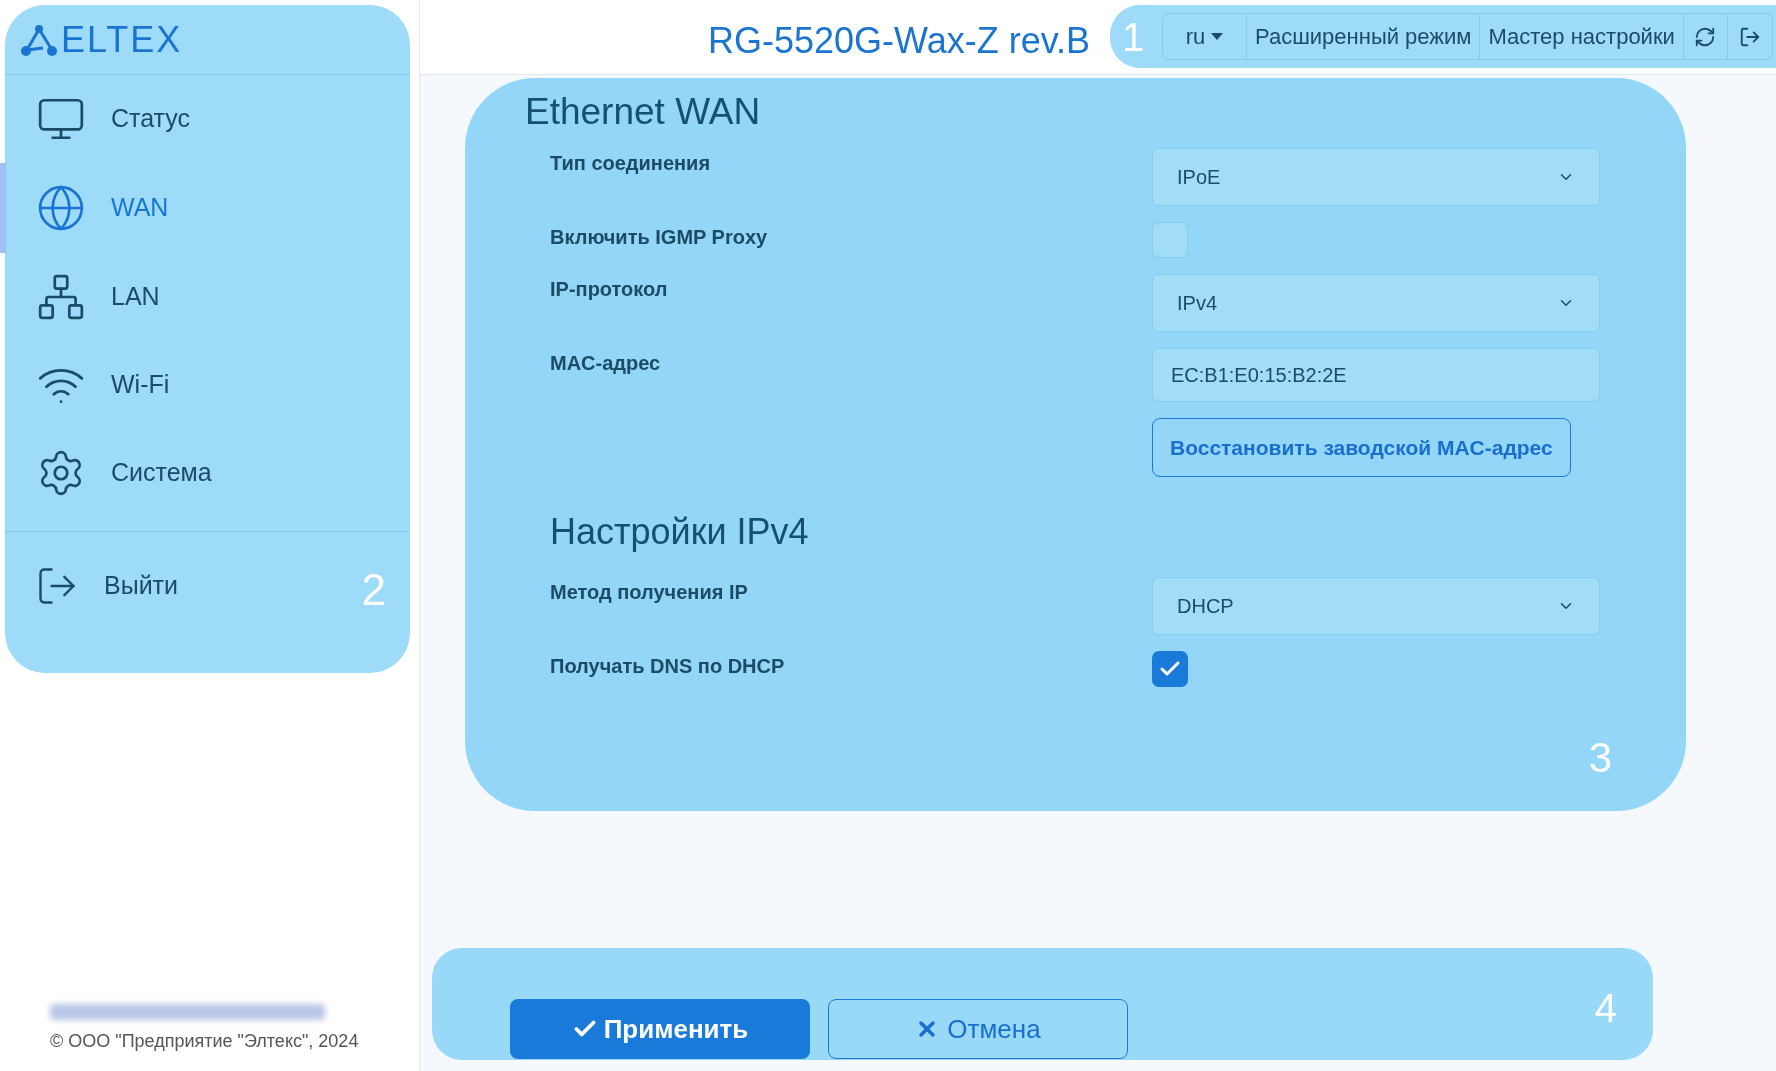 The image size is (1776, 1071). I want to click on select-field: IPoE, so click(1376, 177).